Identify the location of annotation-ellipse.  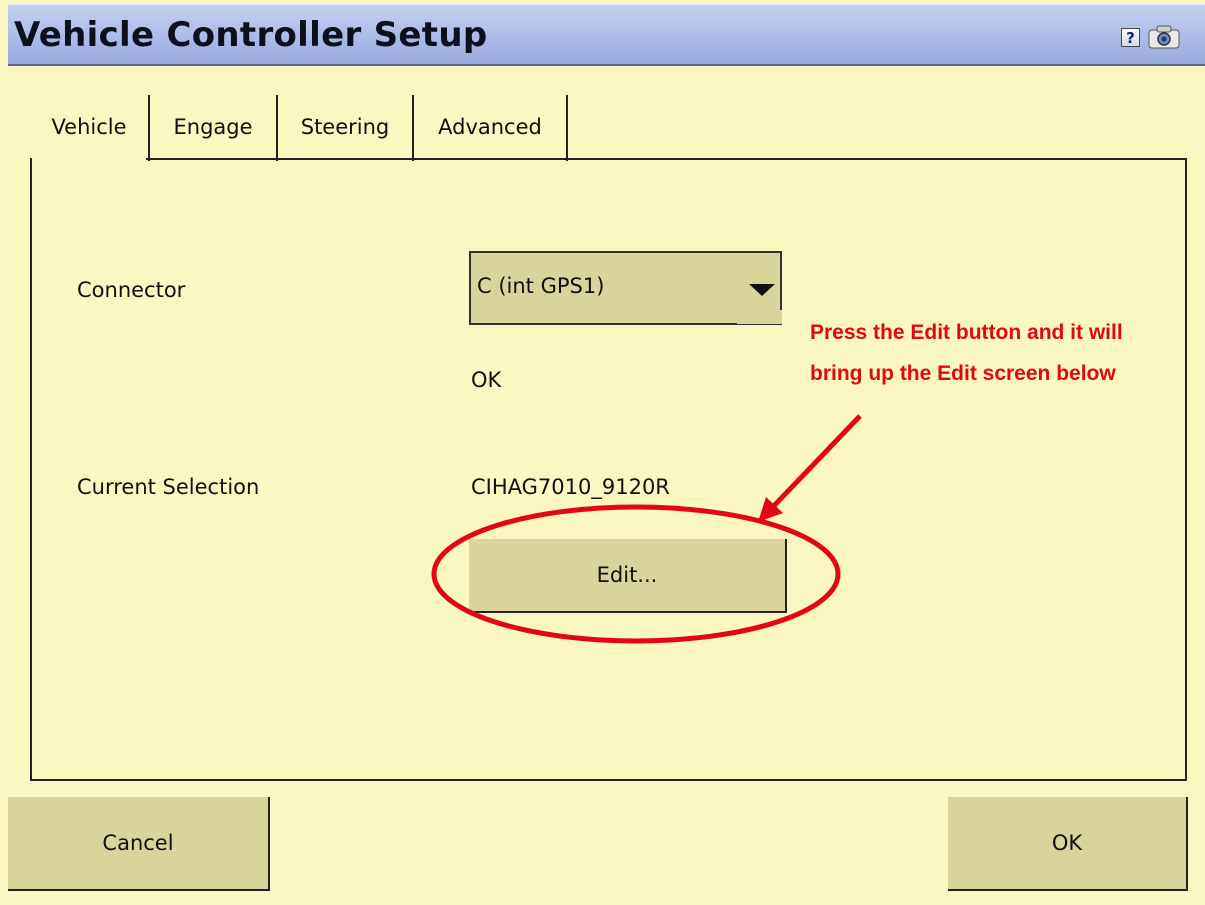
(636, 574).